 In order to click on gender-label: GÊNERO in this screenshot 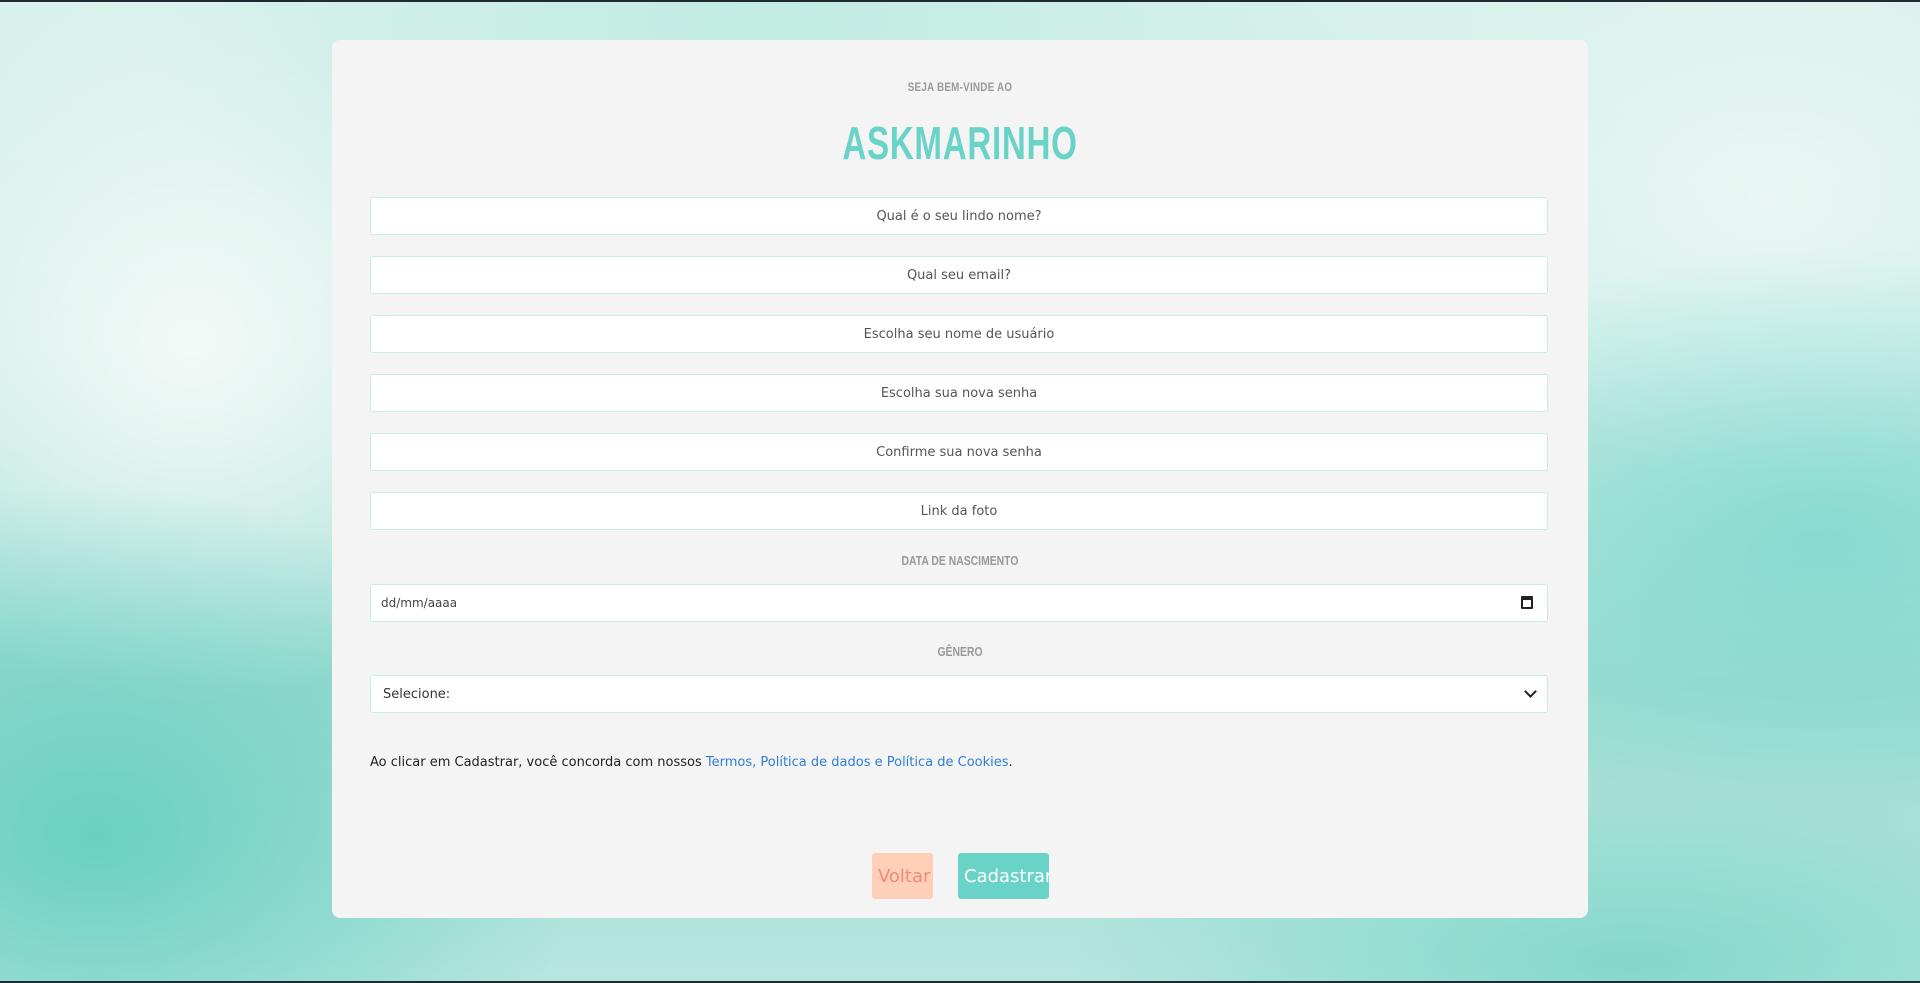, I will do `click(960, 651)`.